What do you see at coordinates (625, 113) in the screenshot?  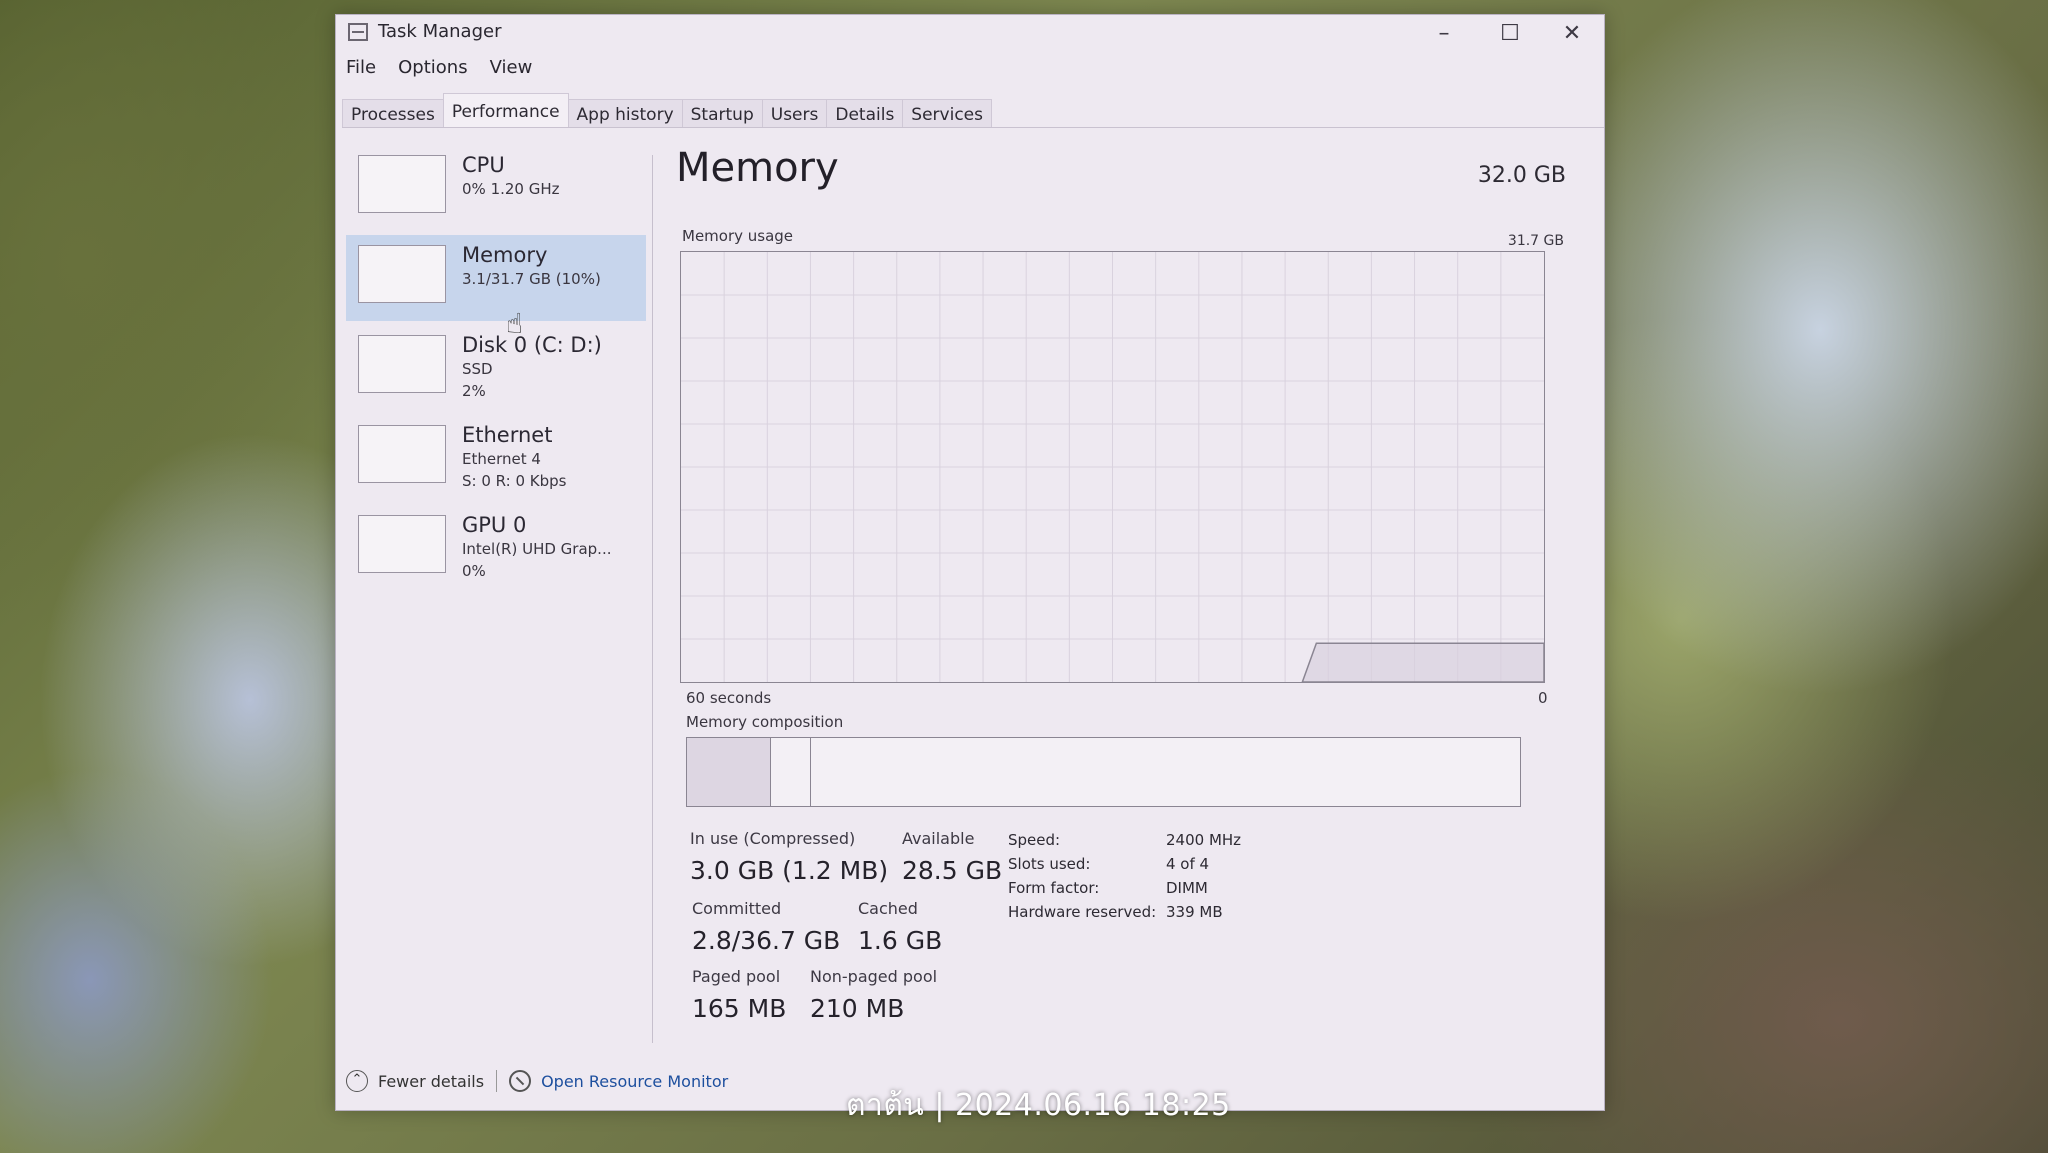 I see `tab-app-history: App history` at bounding box center [625, 113].